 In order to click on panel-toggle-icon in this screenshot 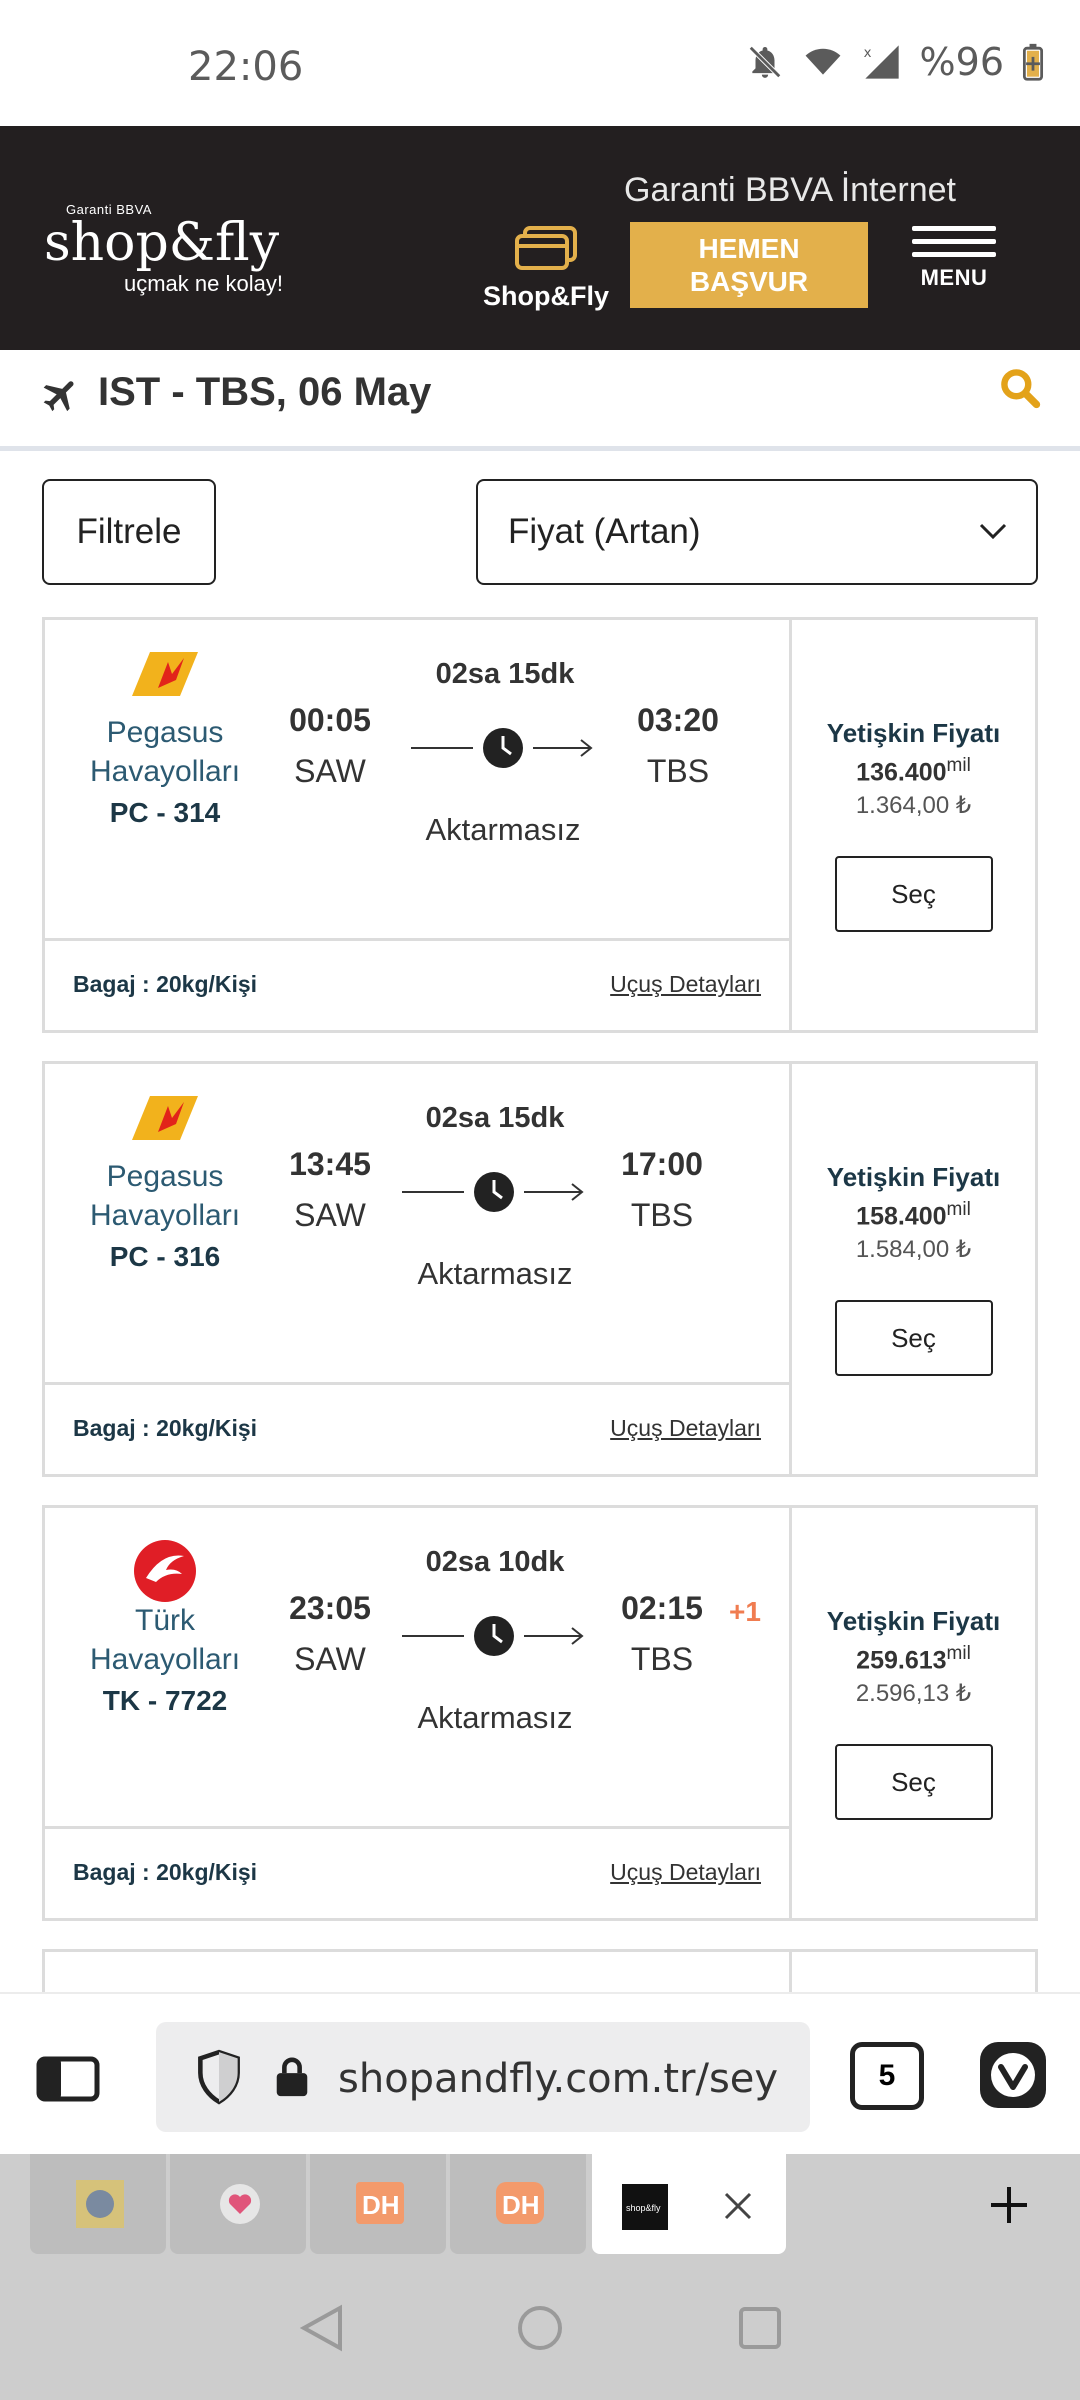, I will do `click(68, 2079)`.